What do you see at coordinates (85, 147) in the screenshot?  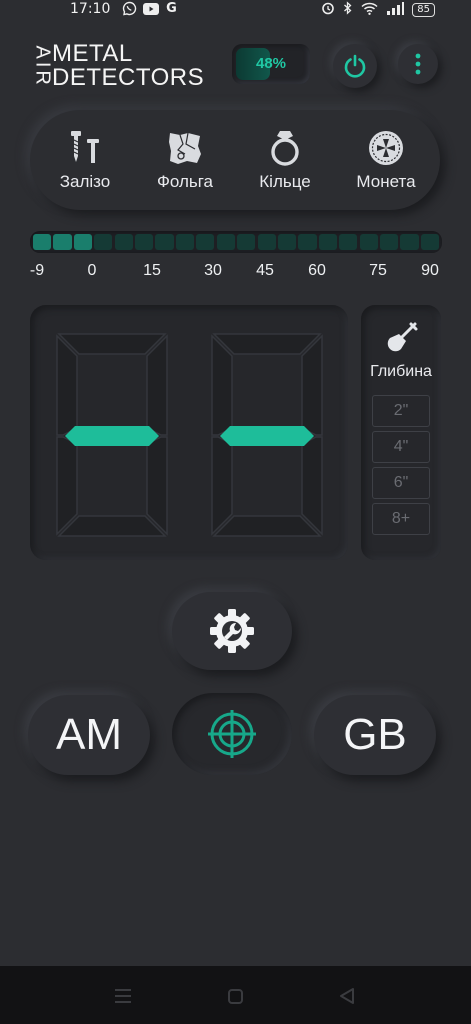 I see `screw-nail-icon` at bounding box center [85, 147].